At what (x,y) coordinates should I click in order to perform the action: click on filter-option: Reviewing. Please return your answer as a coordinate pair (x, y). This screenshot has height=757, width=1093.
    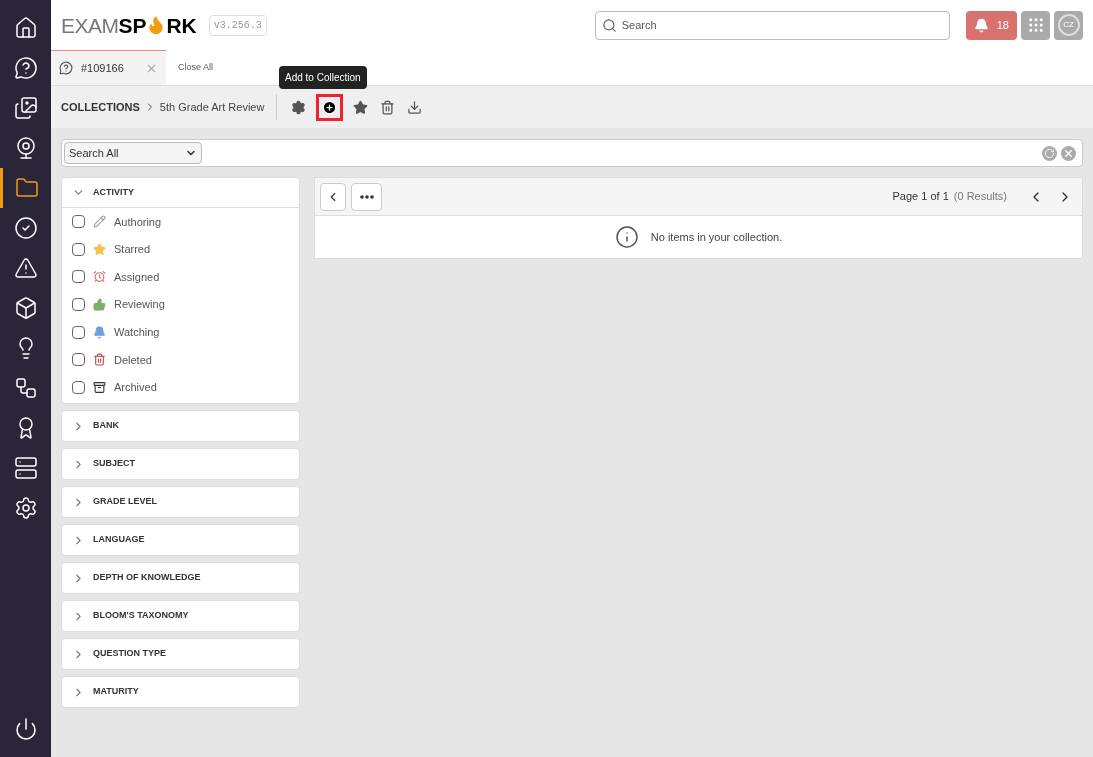
    Looking at the image, I should click on (180, 304).